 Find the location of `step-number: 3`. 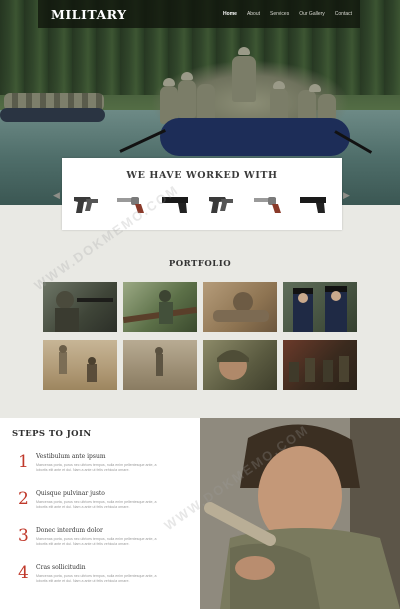

step-number: 3 is located at coordinates (23, 536).